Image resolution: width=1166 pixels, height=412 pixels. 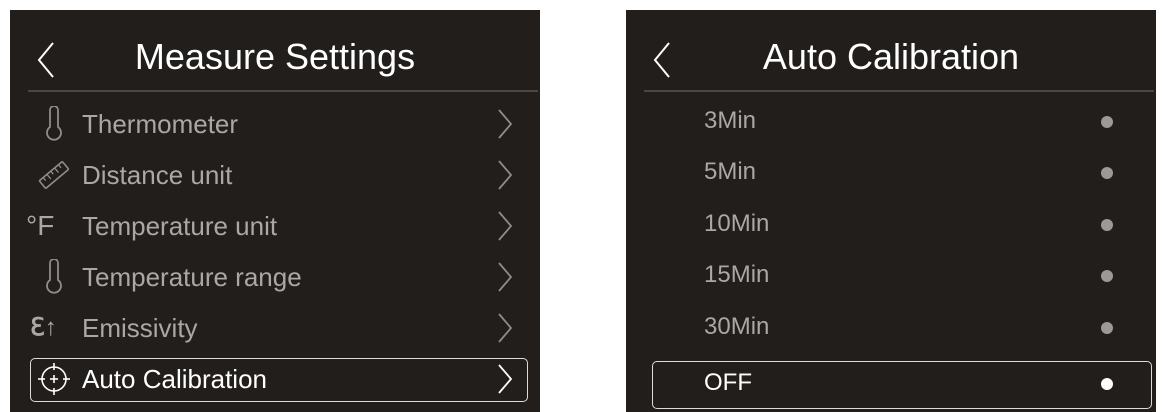 I want to click on ruler-icon, so click(x=54, y=175).